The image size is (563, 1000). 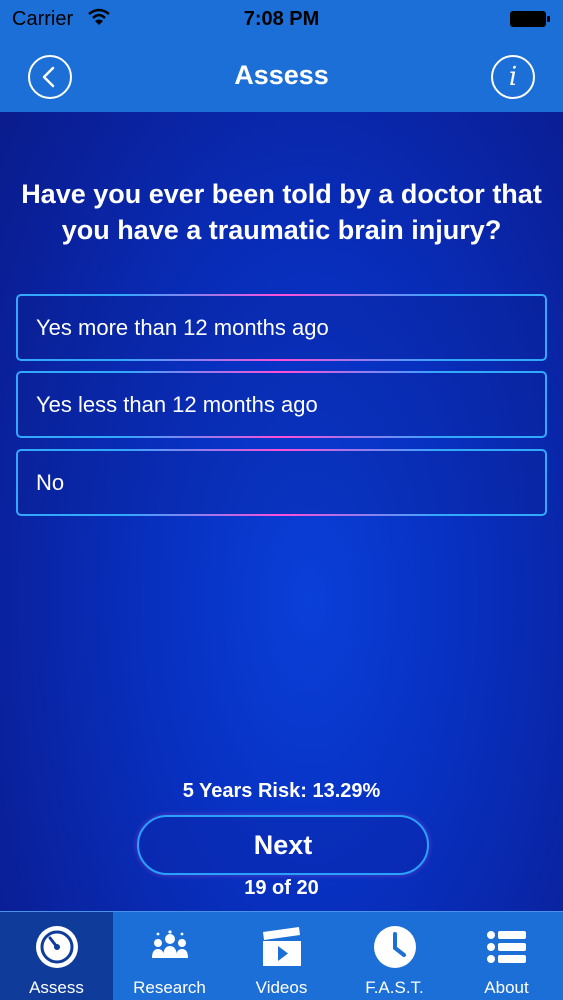 I want to click on nav-bar: Assess i, so click(x=281, y=76).